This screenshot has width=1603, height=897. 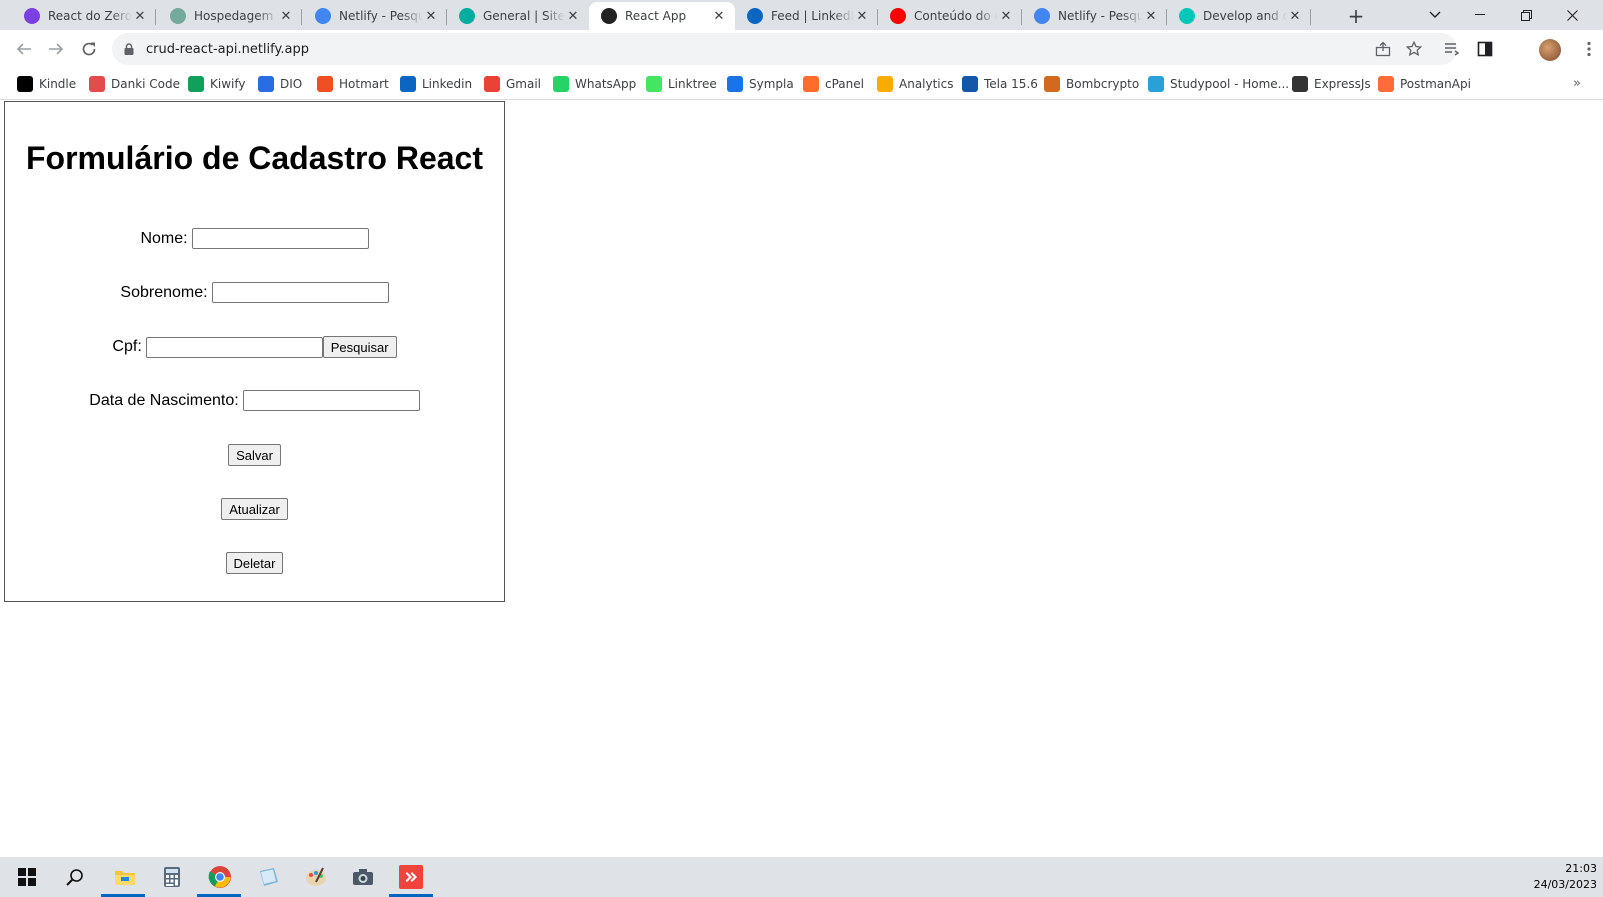 What do you see at coordinates (228, 84) in the screenshot?
I see `bookmark-label: Kiwify` at bounding box center [228, 84].